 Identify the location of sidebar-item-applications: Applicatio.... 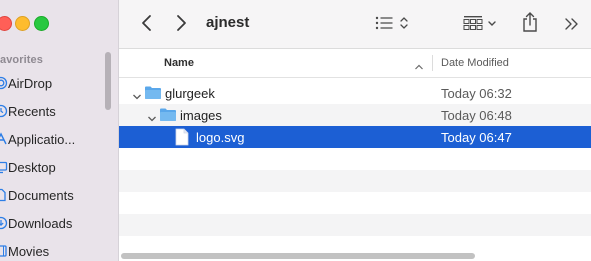
(37, 139).